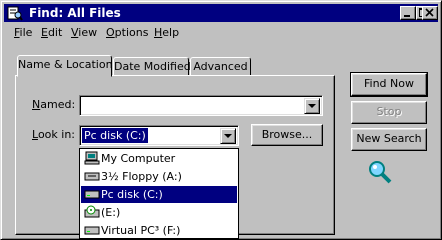 The height and width of the screenshot is (240, 442). I want to click on find-app-icon, so click(15, 13).